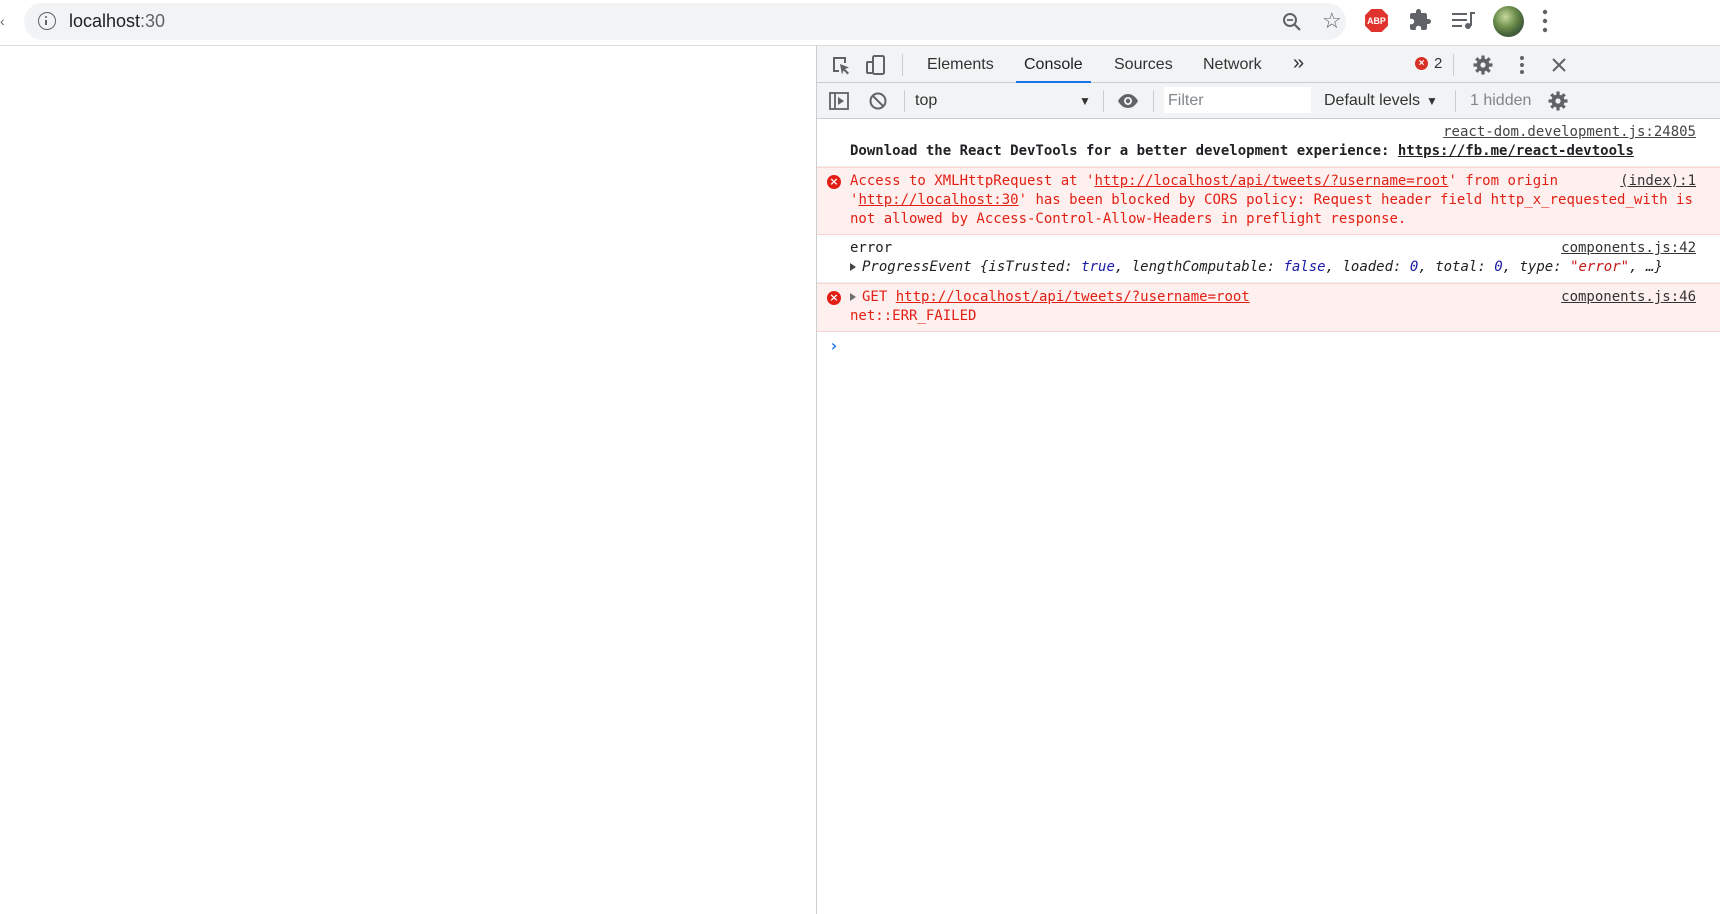 The image size is (1720, 914). Describe the element at coordinates (1292, 22) in the screenshot. I see `zoom-icon` at that location.